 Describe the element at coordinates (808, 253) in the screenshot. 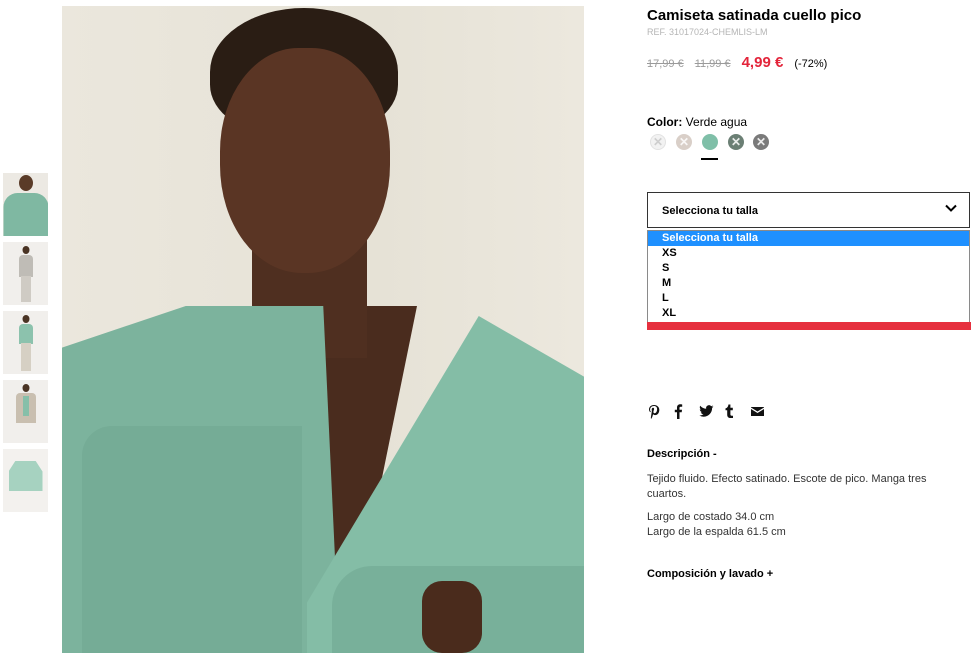

I see `size-option: XS` at that location.